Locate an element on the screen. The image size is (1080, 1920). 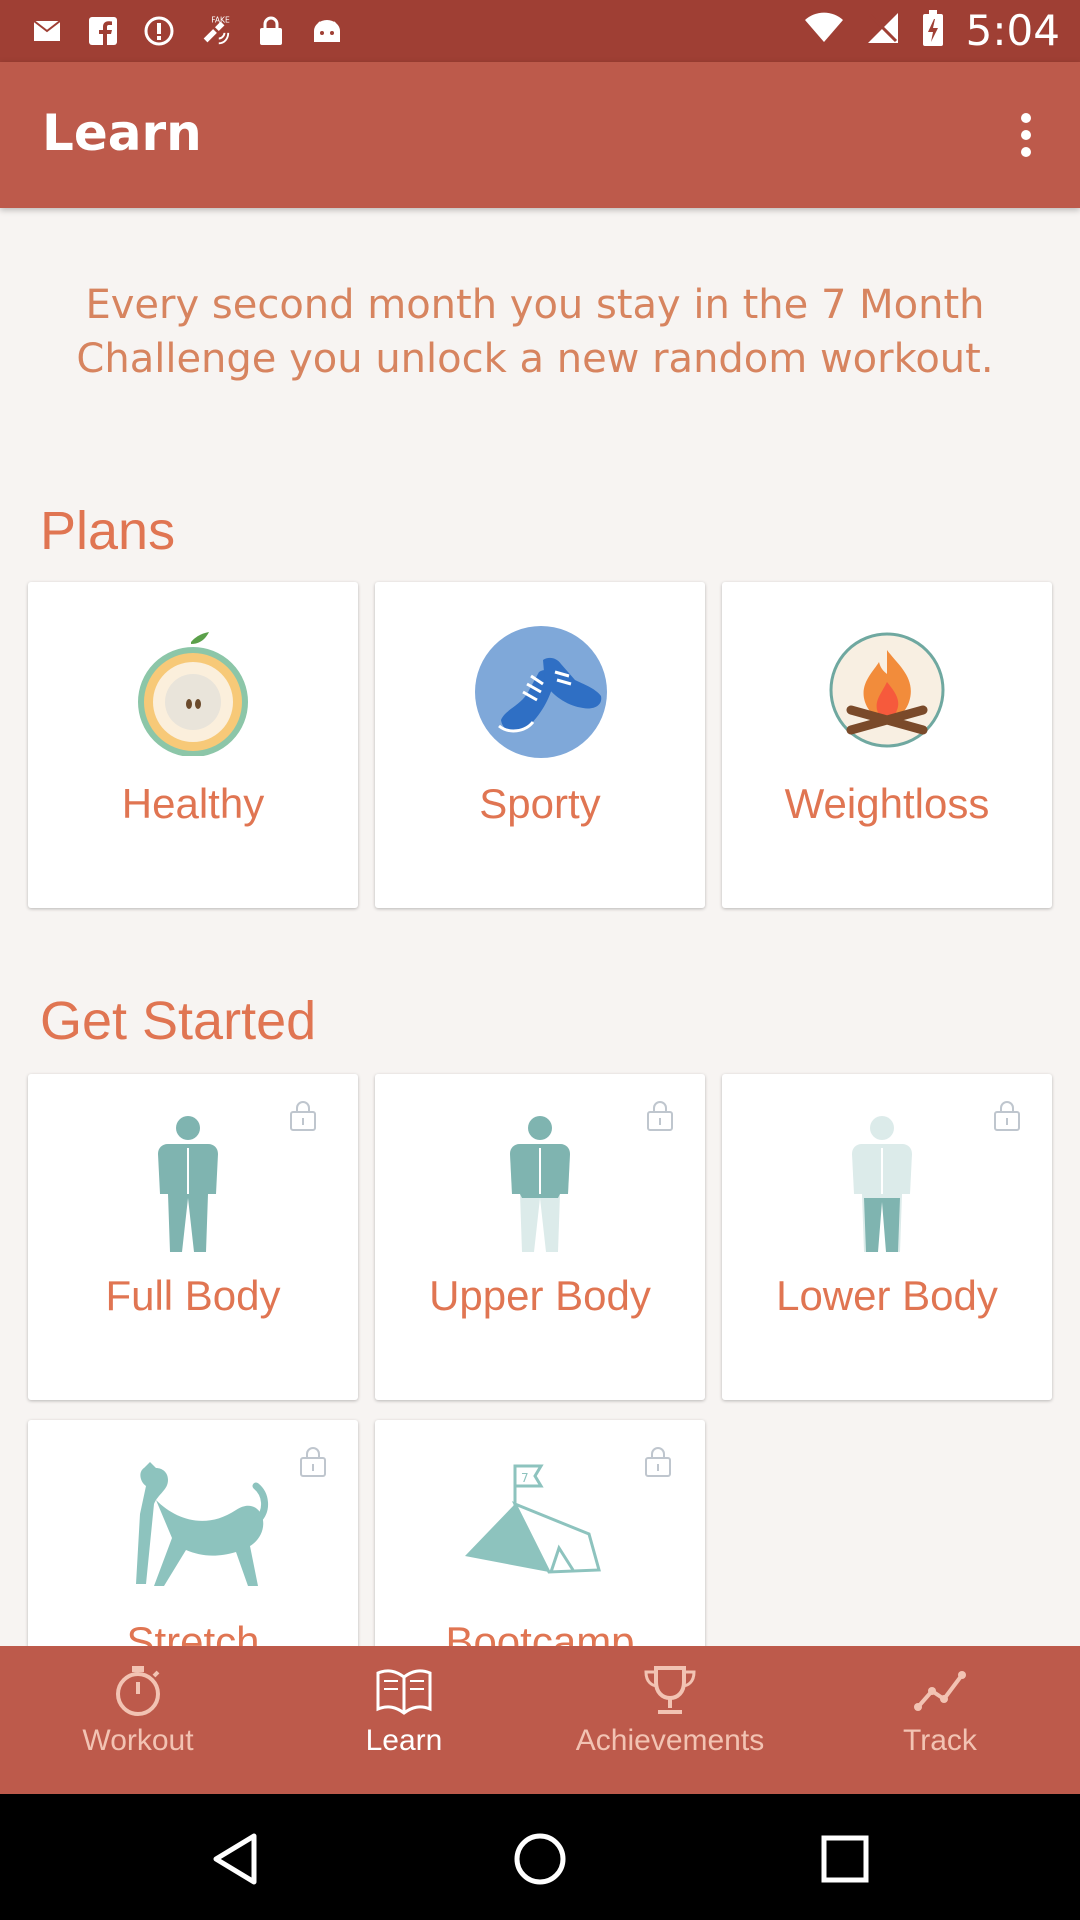
body-upper-icon is located at coordinates (540, 1186).